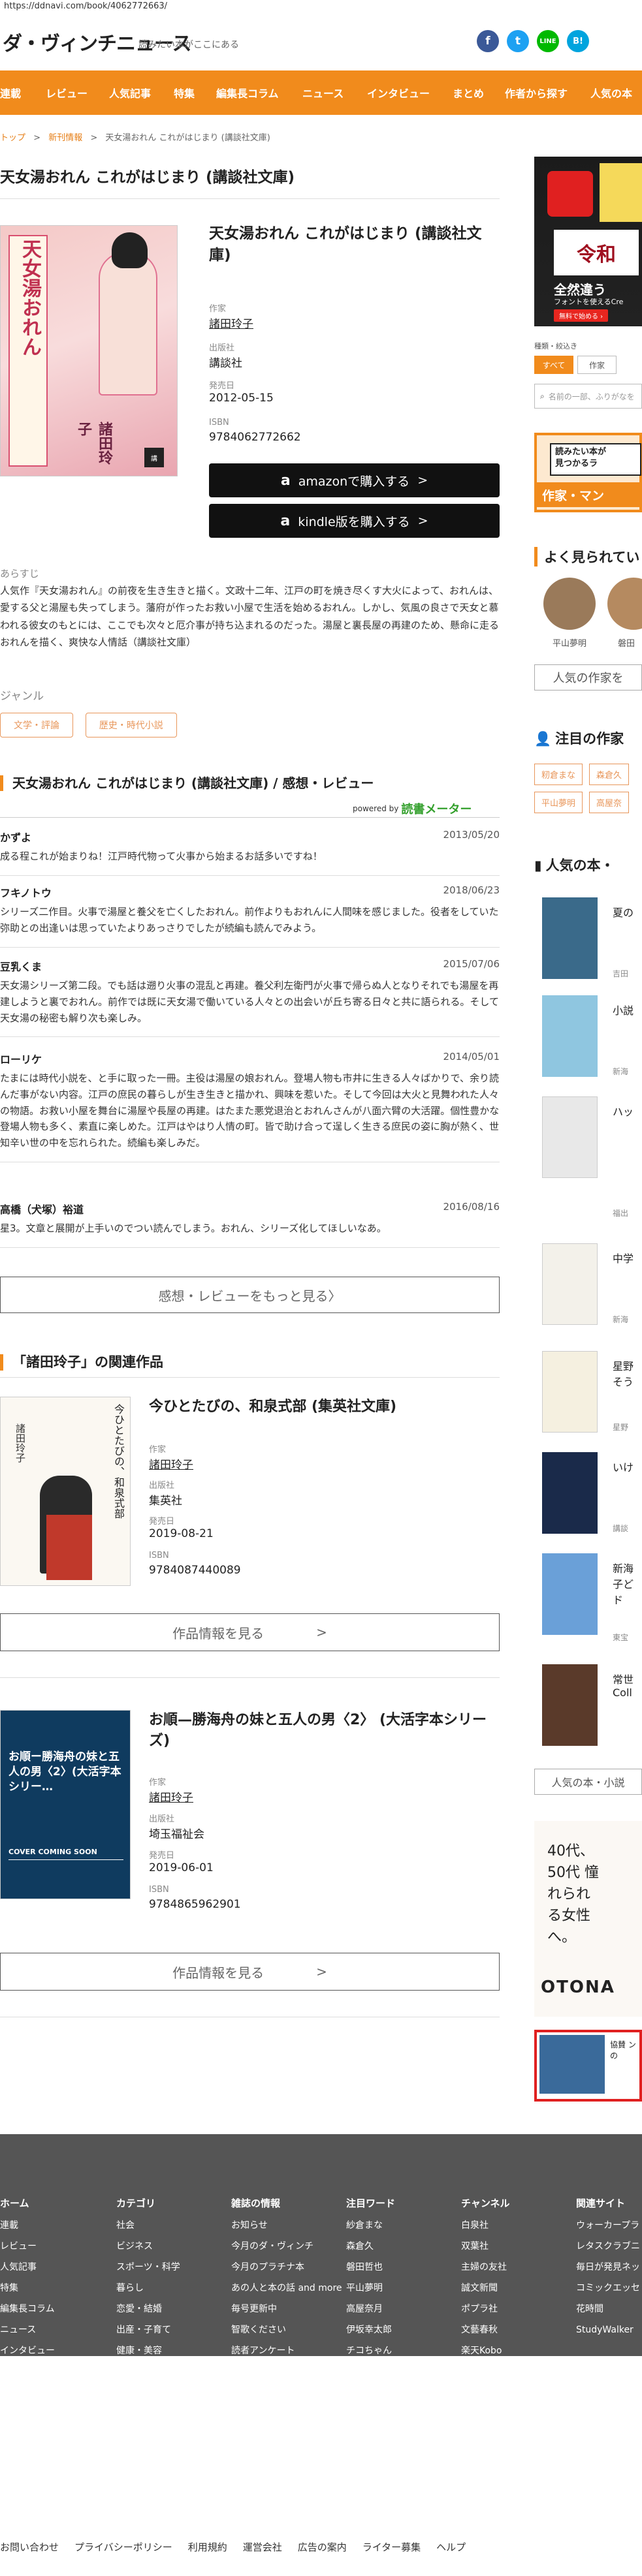 This screenshot has height=2576, width=642. I want to click on book-cover: 天女湯おれん 諸田玲子 講, so click(89, 350).